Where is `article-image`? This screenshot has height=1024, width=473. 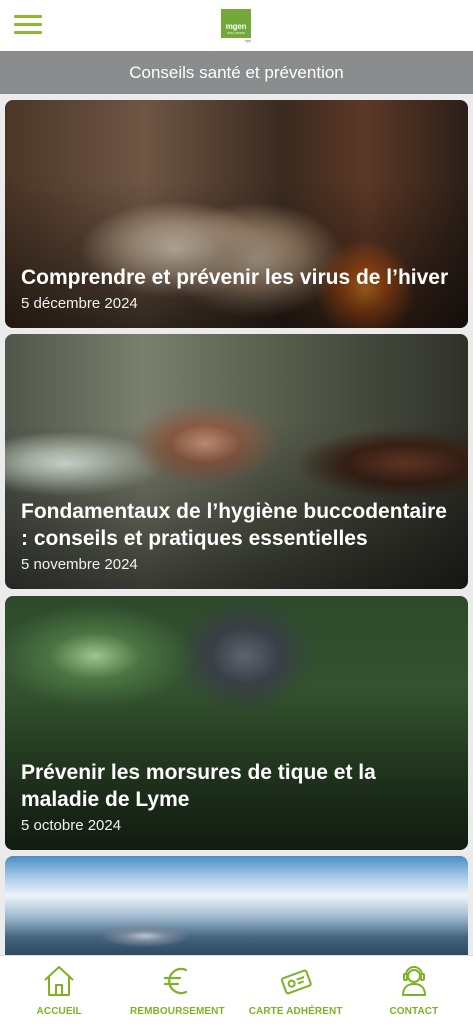
article-image is located at coordinates (236, 905).